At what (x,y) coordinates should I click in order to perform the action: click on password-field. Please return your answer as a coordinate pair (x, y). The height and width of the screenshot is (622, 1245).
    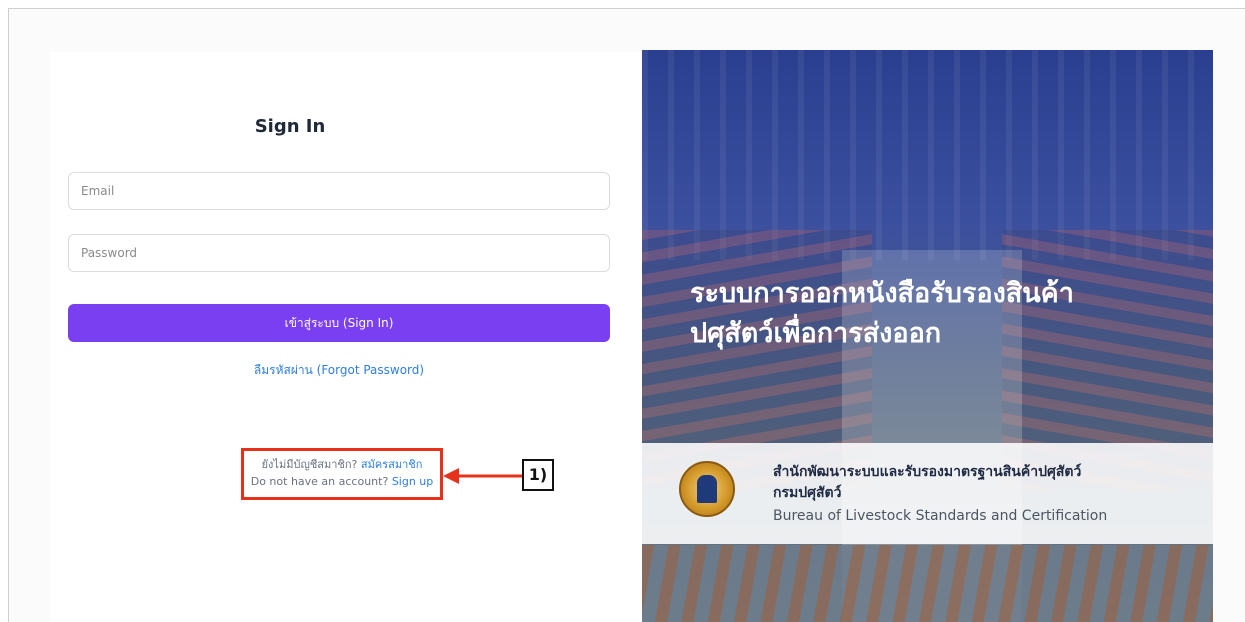
    Looking at the image, I should click on (339, 253).